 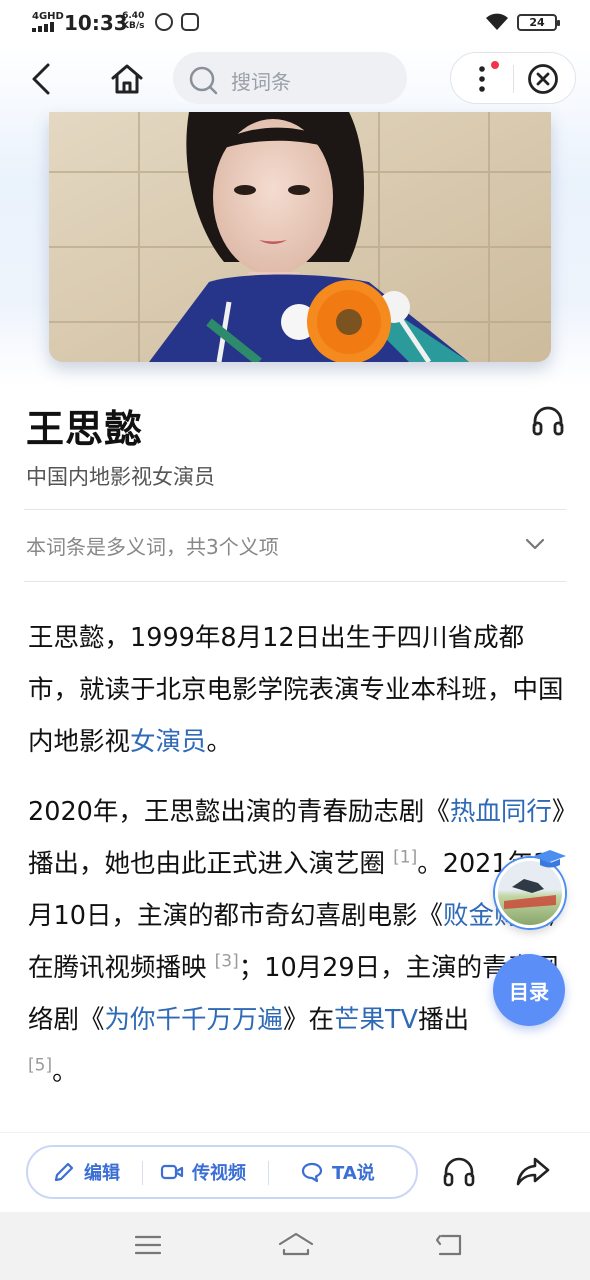 What do you see at coordinates (219, 1173) in the screenshot?
I see `upload-video-label: 传视频` at bounding box center [219, 1173].